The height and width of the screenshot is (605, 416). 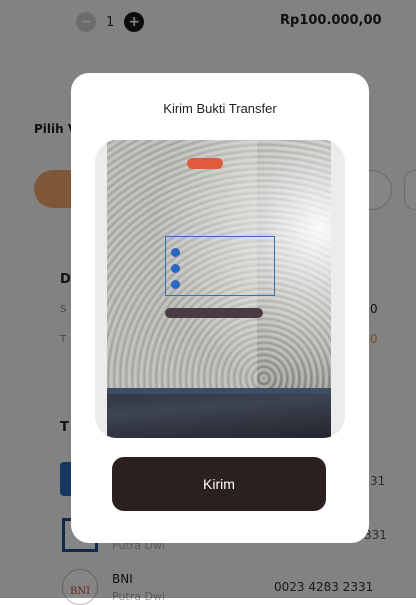 What do you see at coordinates (220, 108) in the screenshot?
I see `modal-title: Kirim Bukti Transfer` at bounding box center [220, 108].